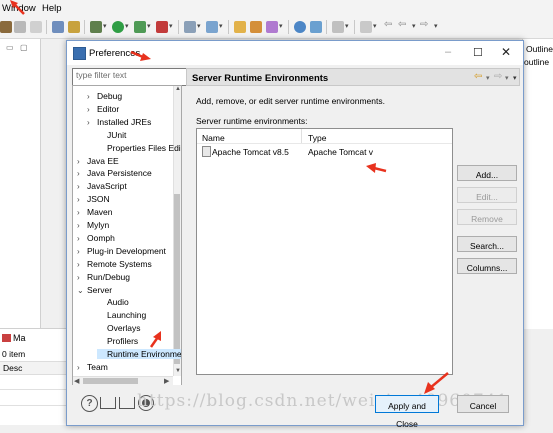 The image size is (553, 433). Describe the element at coordinates (89, 403) in the screenshot. I see `help-icon: ?` at that location.